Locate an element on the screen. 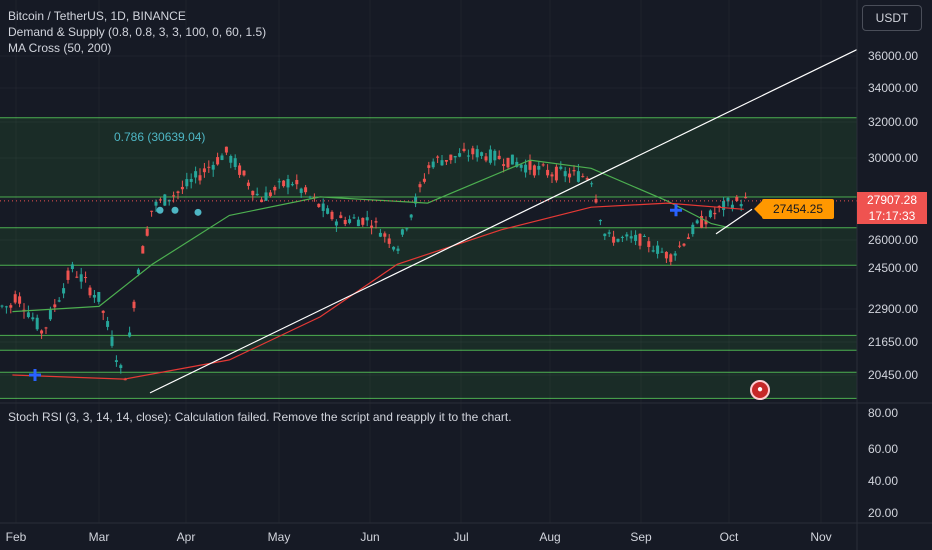 Image resolution: width=932 pixels, height=550 pixels. time-tick-label: Jul is located at coordinates (460, 537).